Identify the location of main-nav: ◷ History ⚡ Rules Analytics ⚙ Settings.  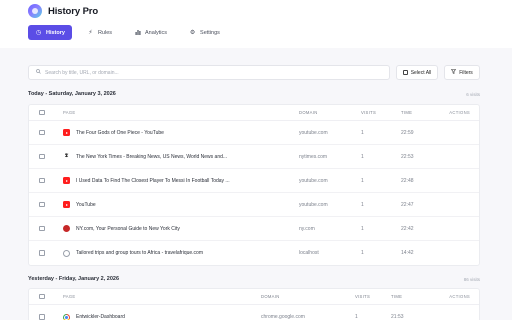
(127, 32).